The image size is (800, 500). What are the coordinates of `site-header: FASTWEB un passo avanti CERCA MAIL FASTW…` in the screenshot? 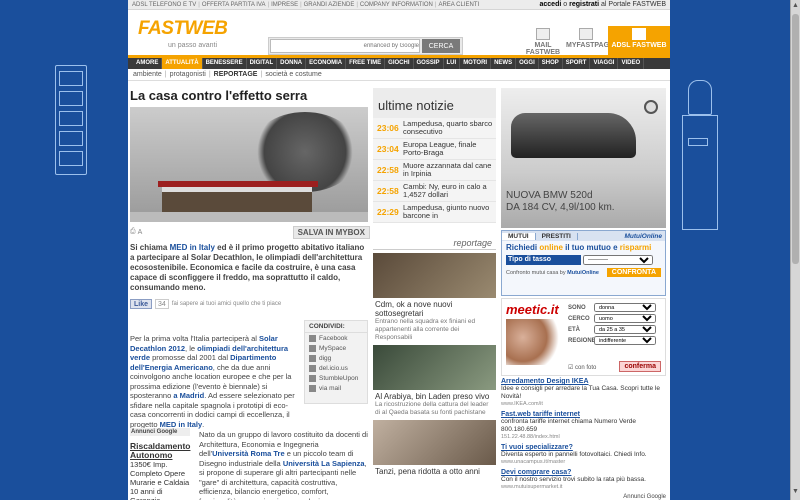 It's located at (399, 34).